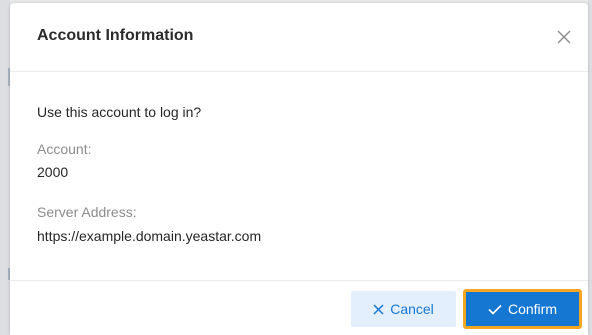 The image size is (592, 335). Describe the element at coordinates (87, 212) in the screenshot. I see `server-address-label: Server Address:` at that location.